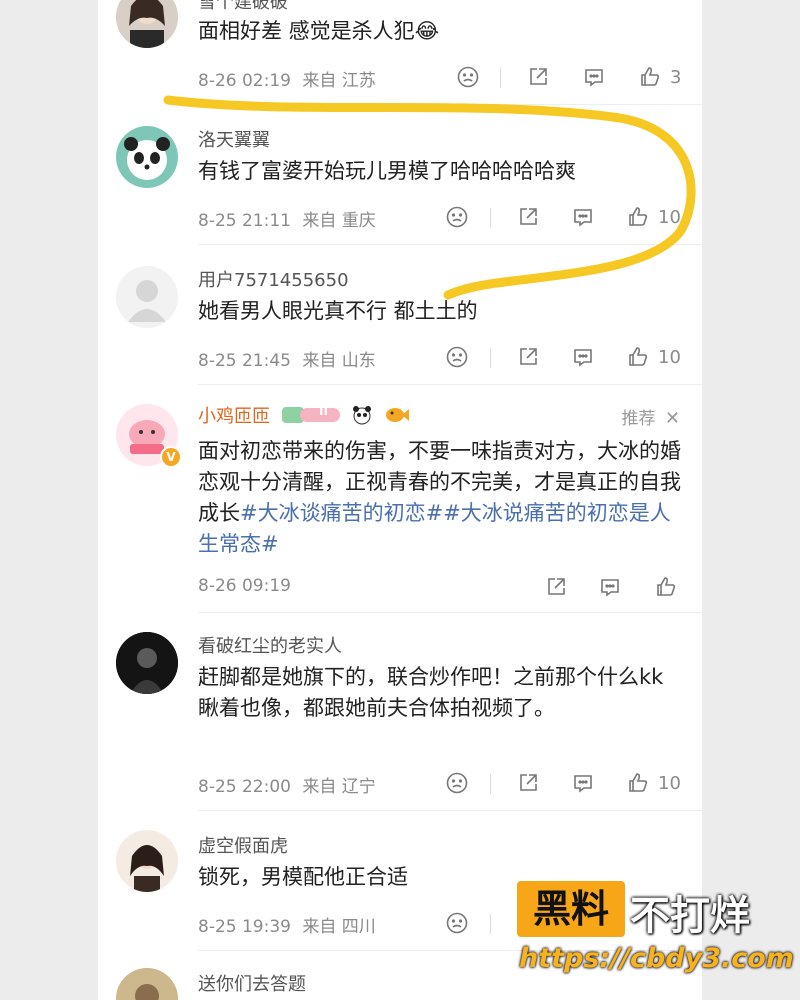  I want to click on like-button, so click(666, 587).